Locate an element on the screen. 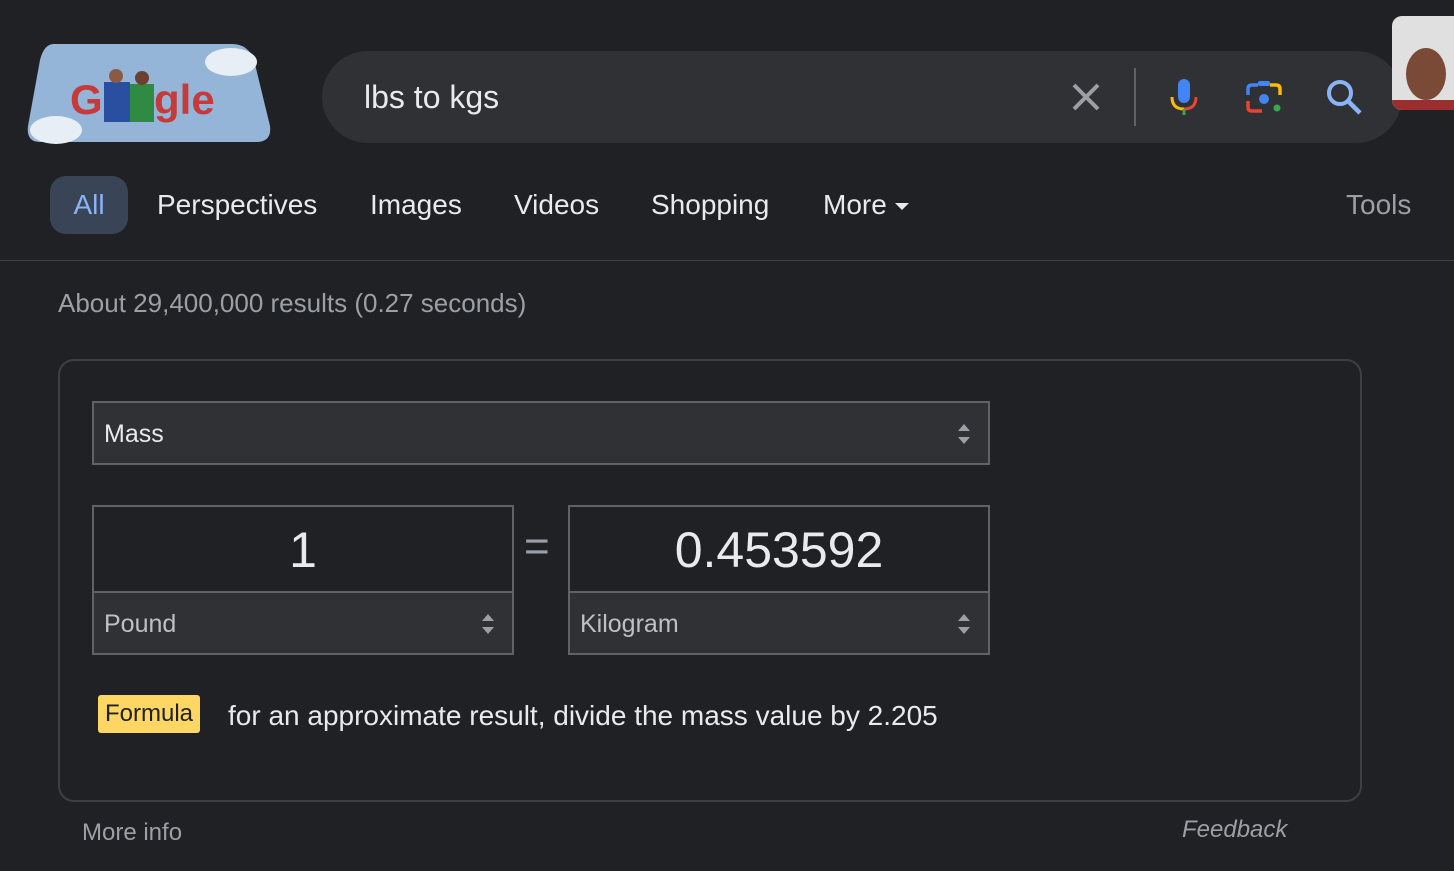 The width and height of the screenshot is (1454, 871). category-select: Mass is located at coordinates (541, 433).